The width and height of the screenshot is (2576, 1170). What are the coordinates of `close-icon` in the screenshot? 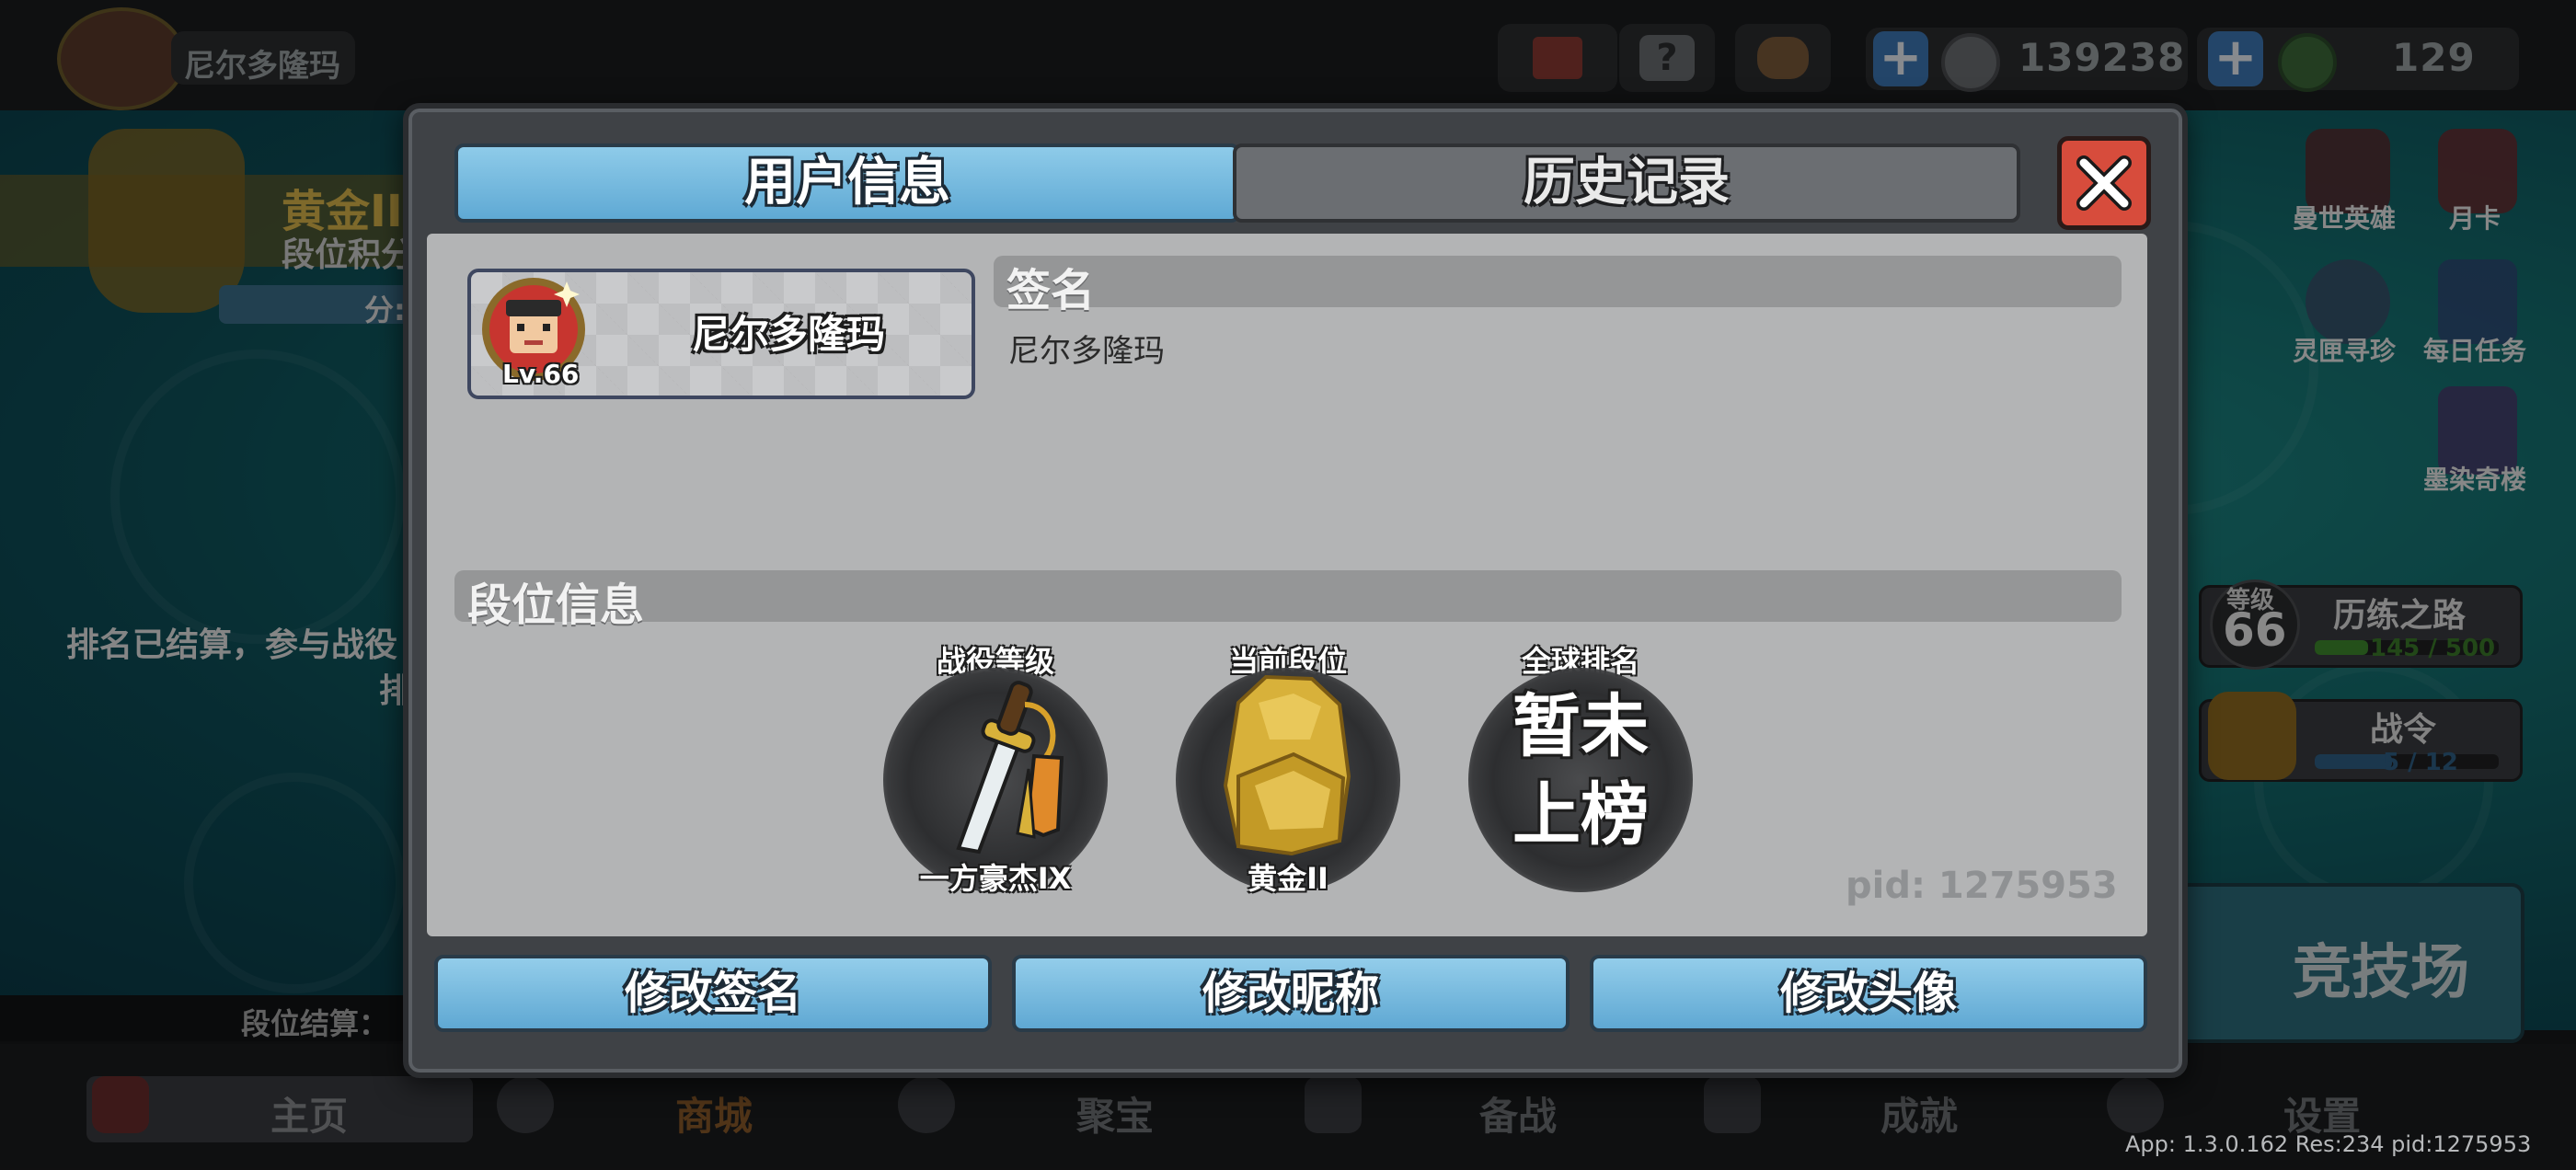 It's located at (2104, 183).